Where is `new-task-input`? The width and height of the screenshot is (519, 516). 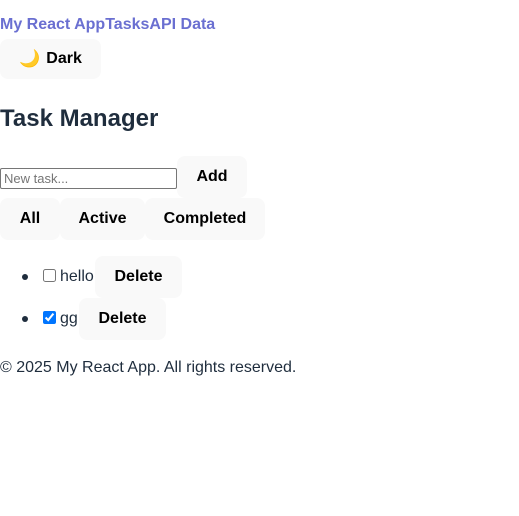 new-task-input is located at coordinates (88, 178).